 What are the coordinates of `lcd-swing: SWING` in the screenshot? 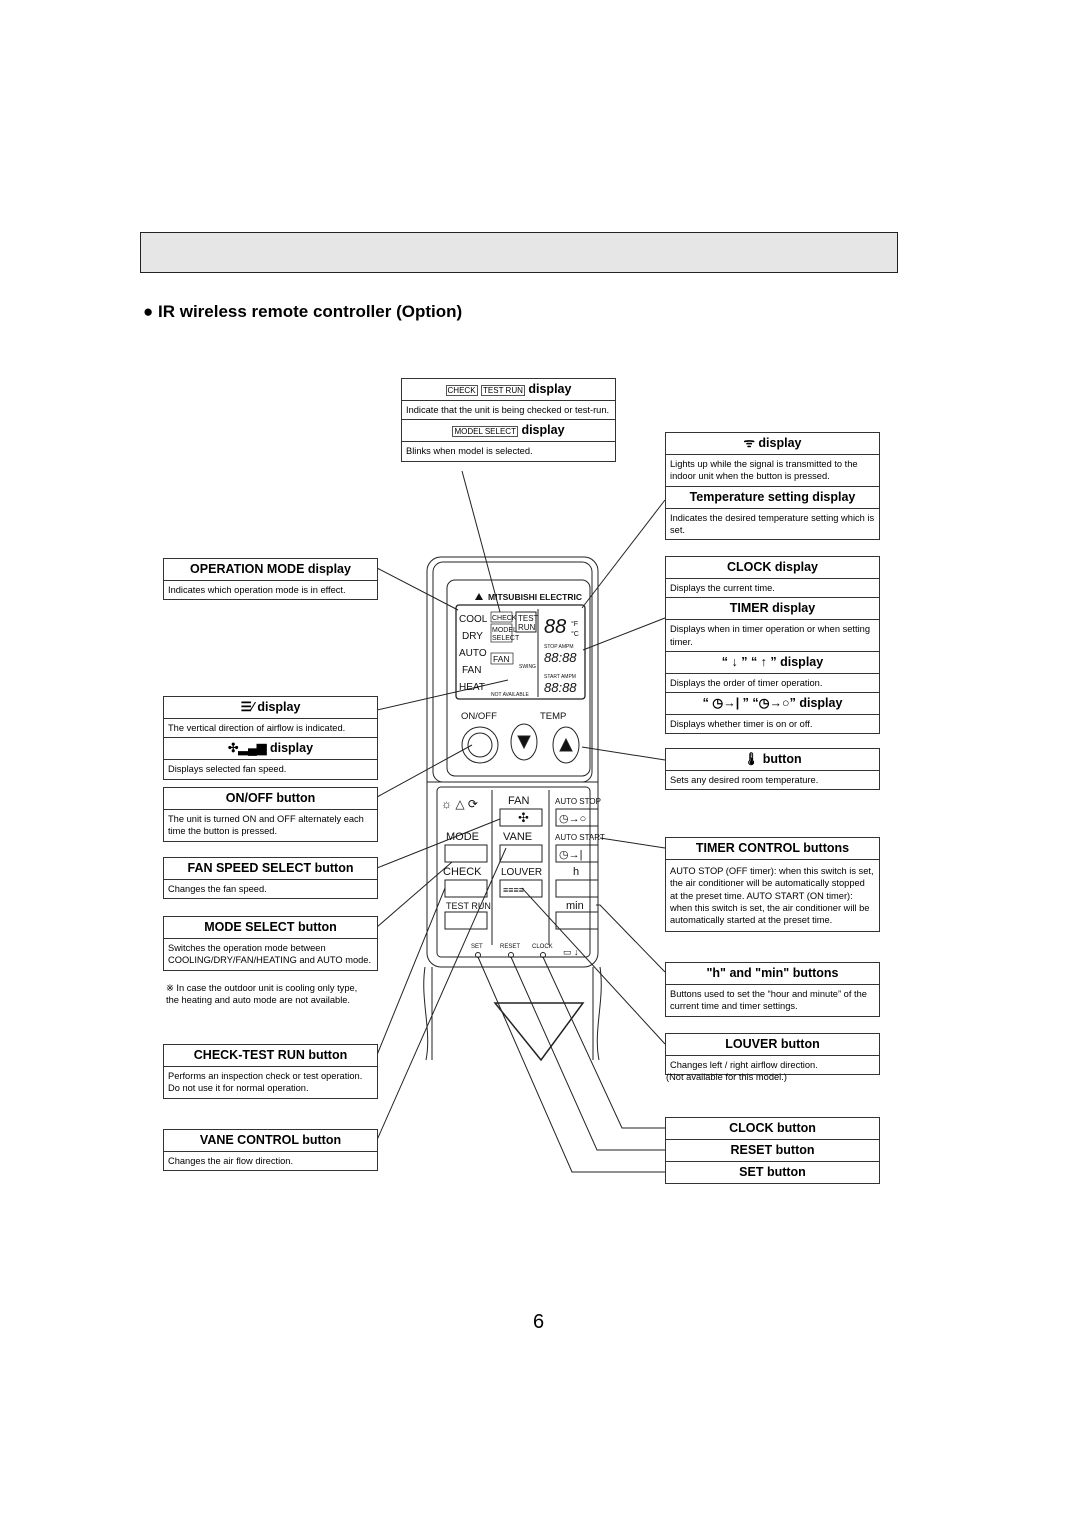 It's located at (527, 667).